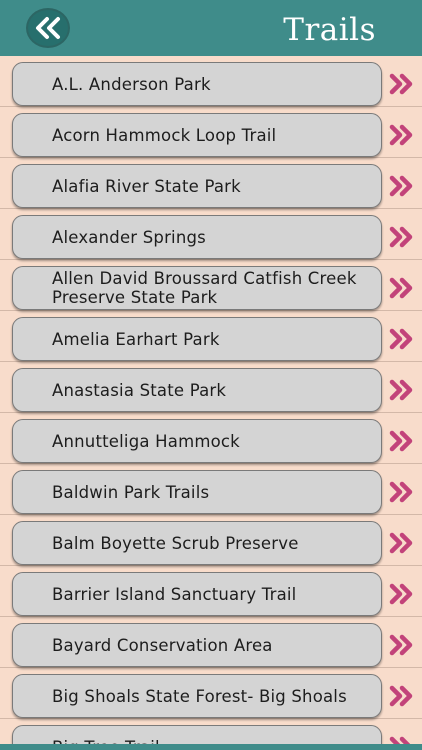  I want to click on trail-name: A.L. Anderson Park, so click(131, 84).